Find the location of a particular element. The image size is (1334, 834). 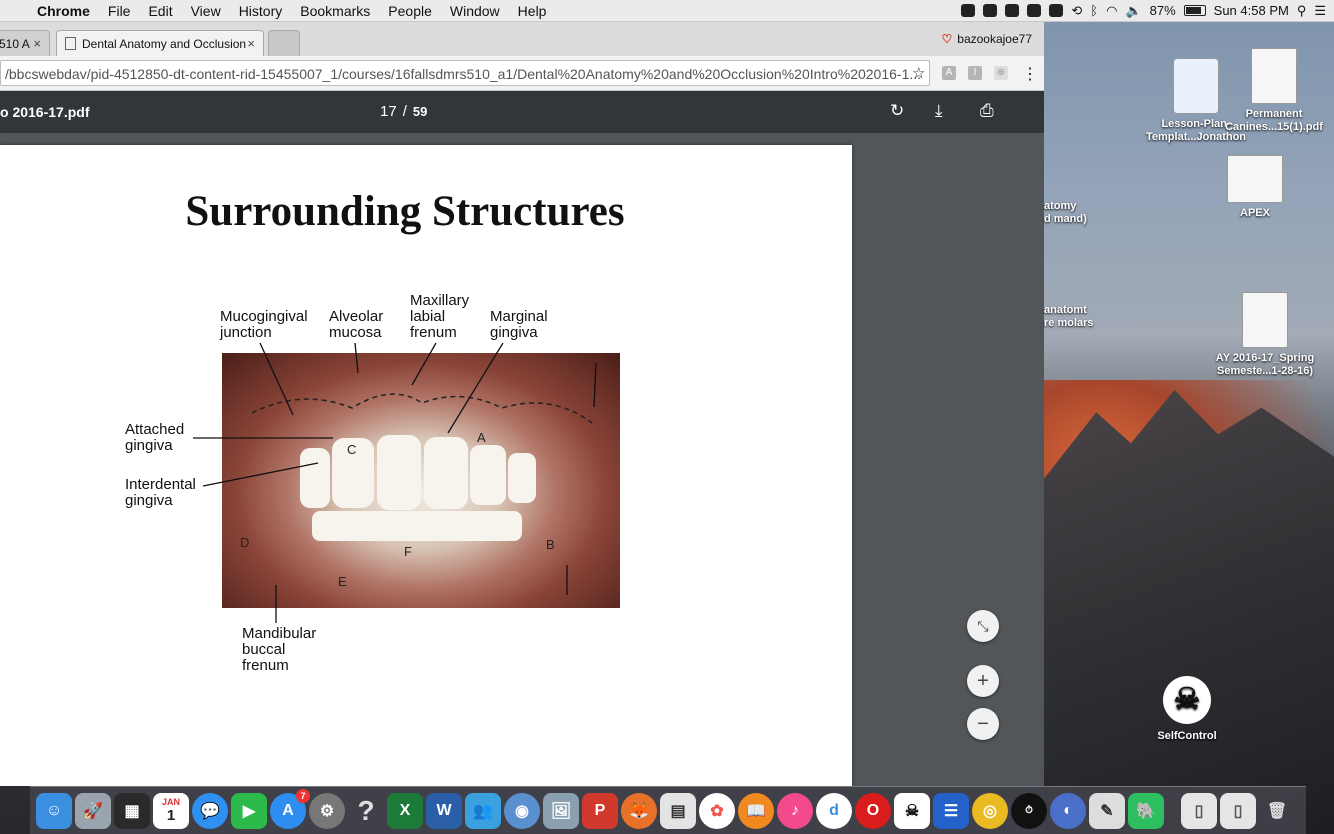

rotate-icon: ↻ is located at coordinates (897, 111).